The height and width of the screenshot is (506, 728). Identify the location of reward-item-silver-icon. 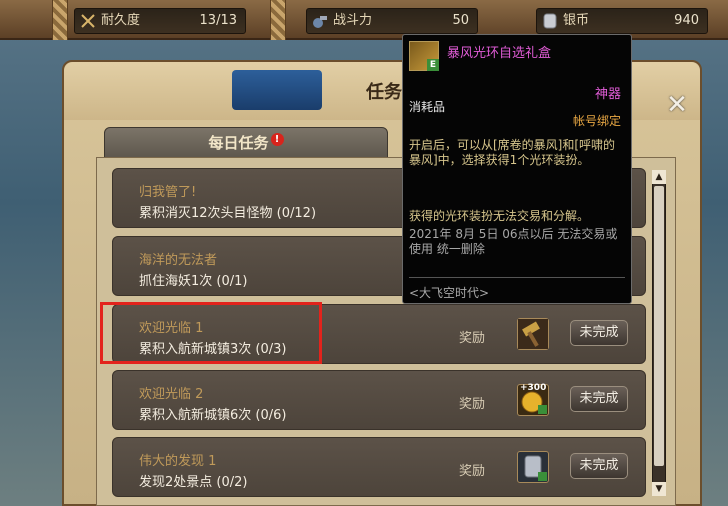
(533, 467).